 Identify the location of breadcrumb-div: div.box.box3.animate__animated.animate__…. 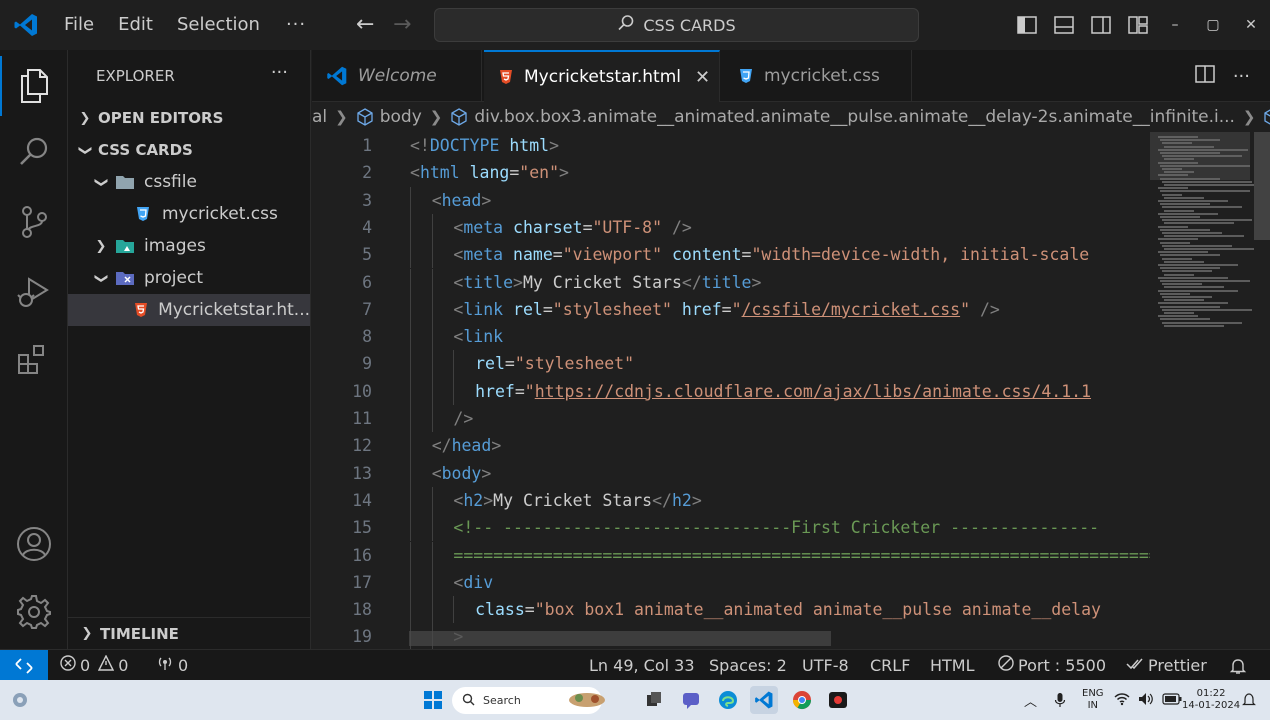
(854, 117).